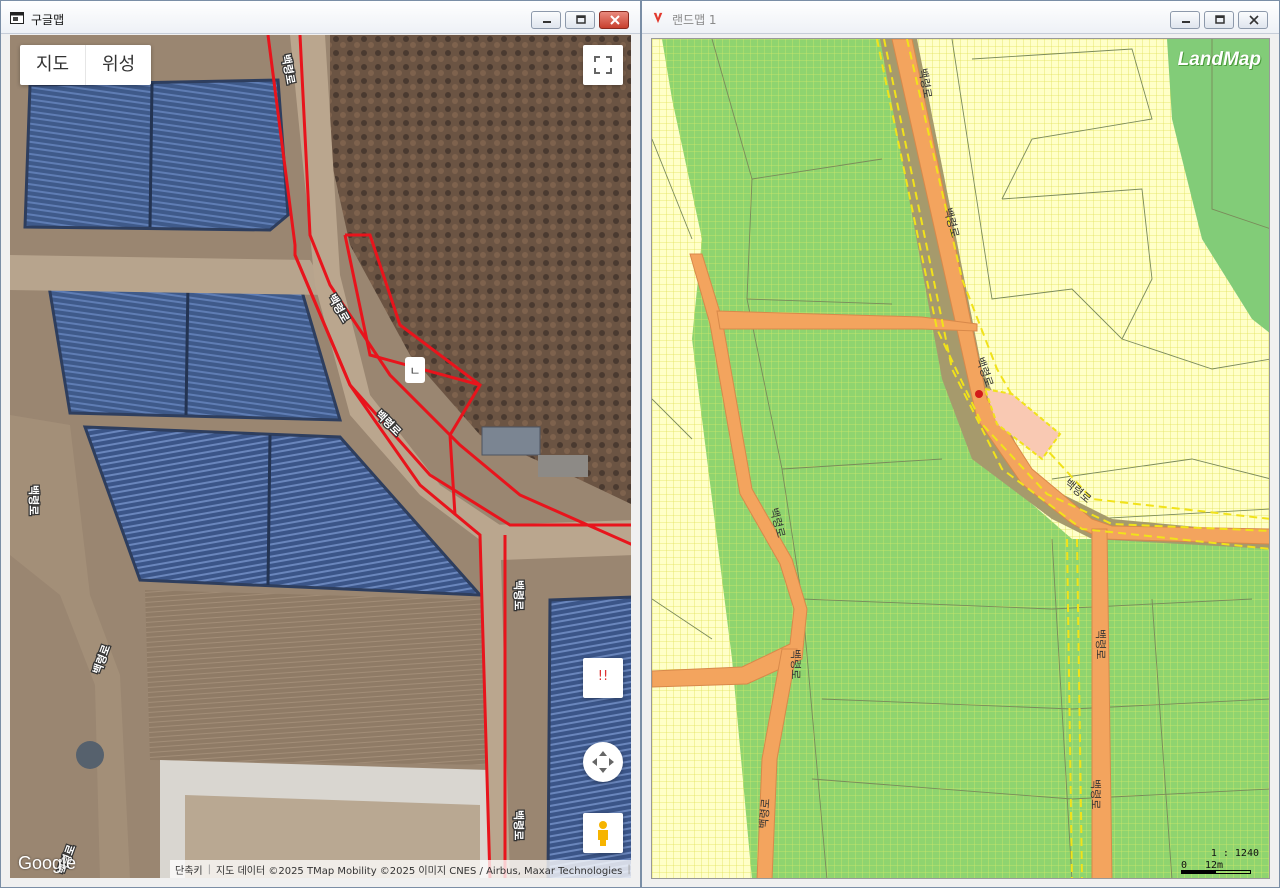  What do you see at coordinates (1219, 59) in the screenshot?
I see `landmap-logo: LandMap` at bounding box center [1219, 59].